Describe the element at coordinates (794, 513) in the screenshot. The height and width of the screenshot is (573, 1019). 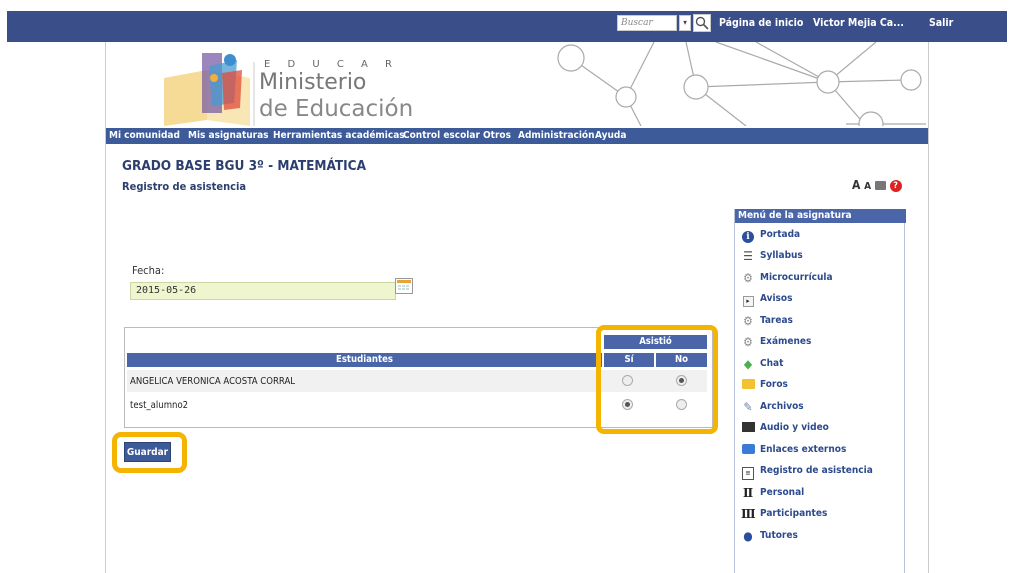
I see `side-item-label: Participantes` at that location.